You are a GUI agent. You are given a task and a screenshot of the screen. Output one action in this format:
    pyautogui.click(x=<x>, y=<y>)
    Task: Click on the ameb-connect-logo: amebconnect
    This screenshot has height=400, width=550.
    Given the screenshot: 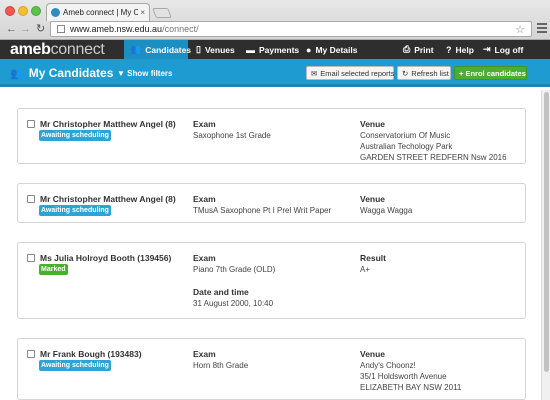 What is the action you would take?
    pyautogui.click(x=57, y=49)
    